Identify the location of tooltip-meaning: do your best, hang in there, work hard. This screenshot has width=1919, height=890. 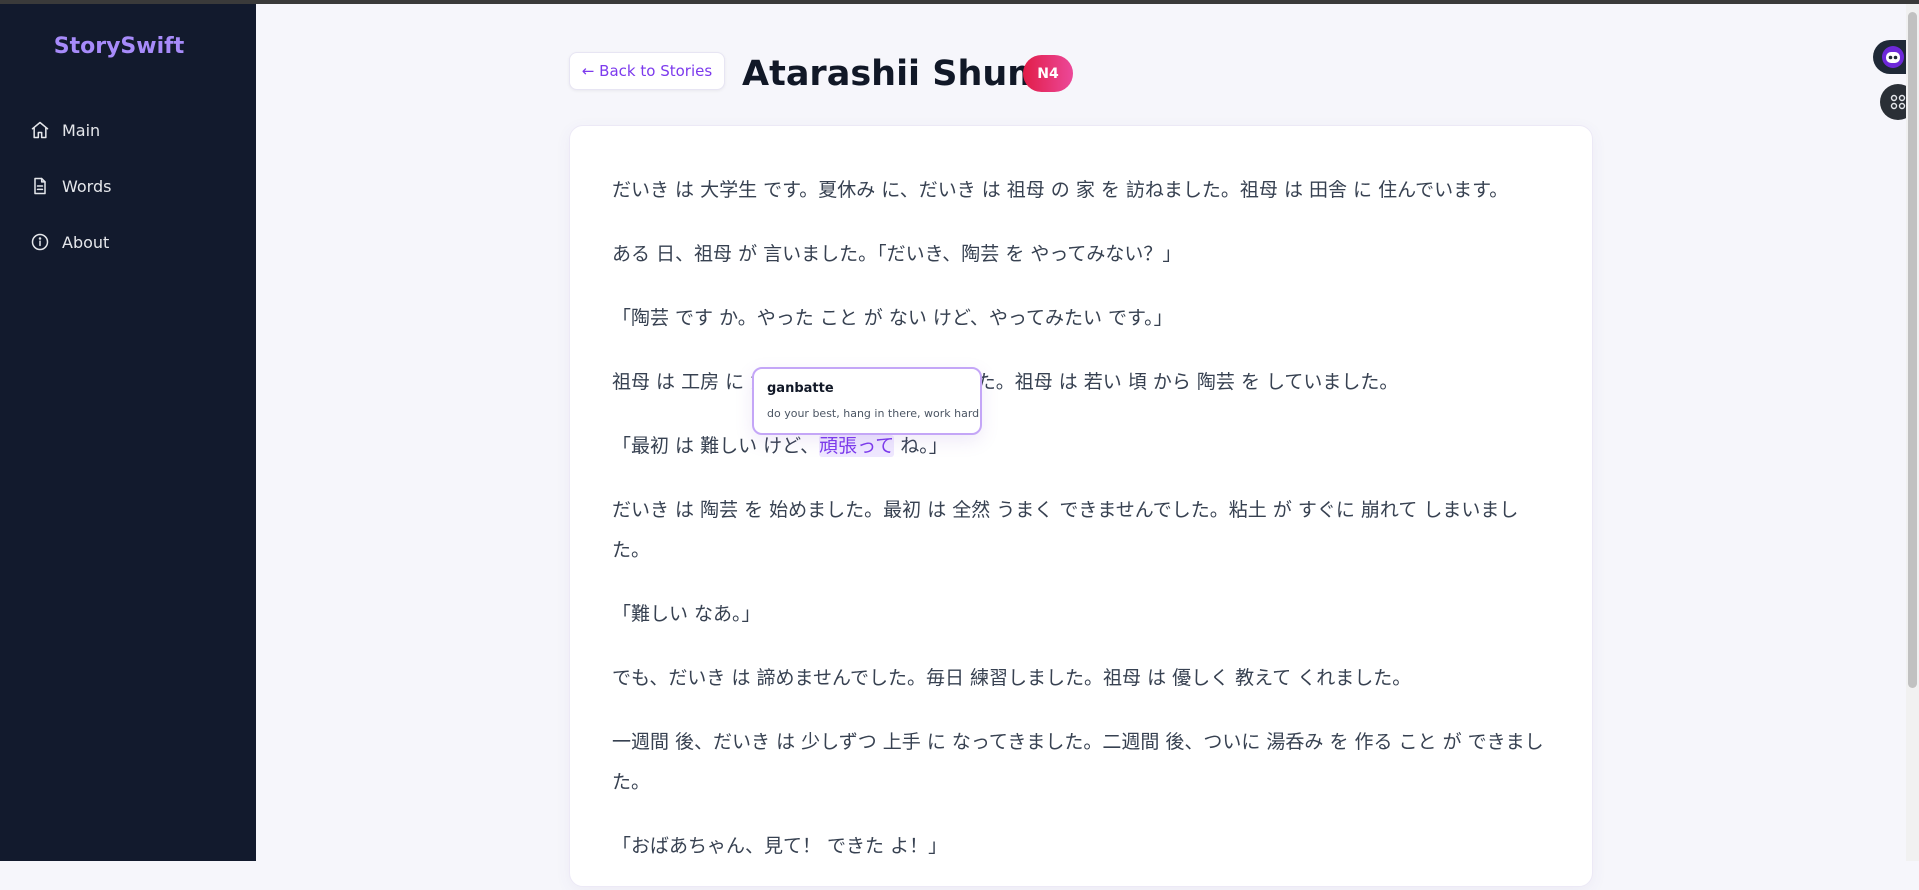
(873, 413).